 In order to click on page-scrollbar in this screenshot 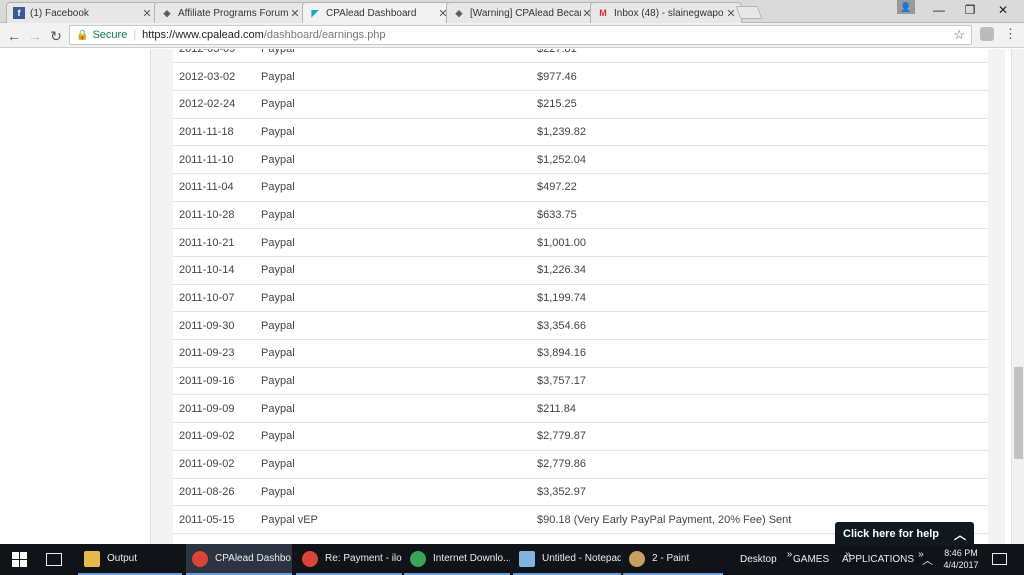, I will do `click(1017, 296)`.